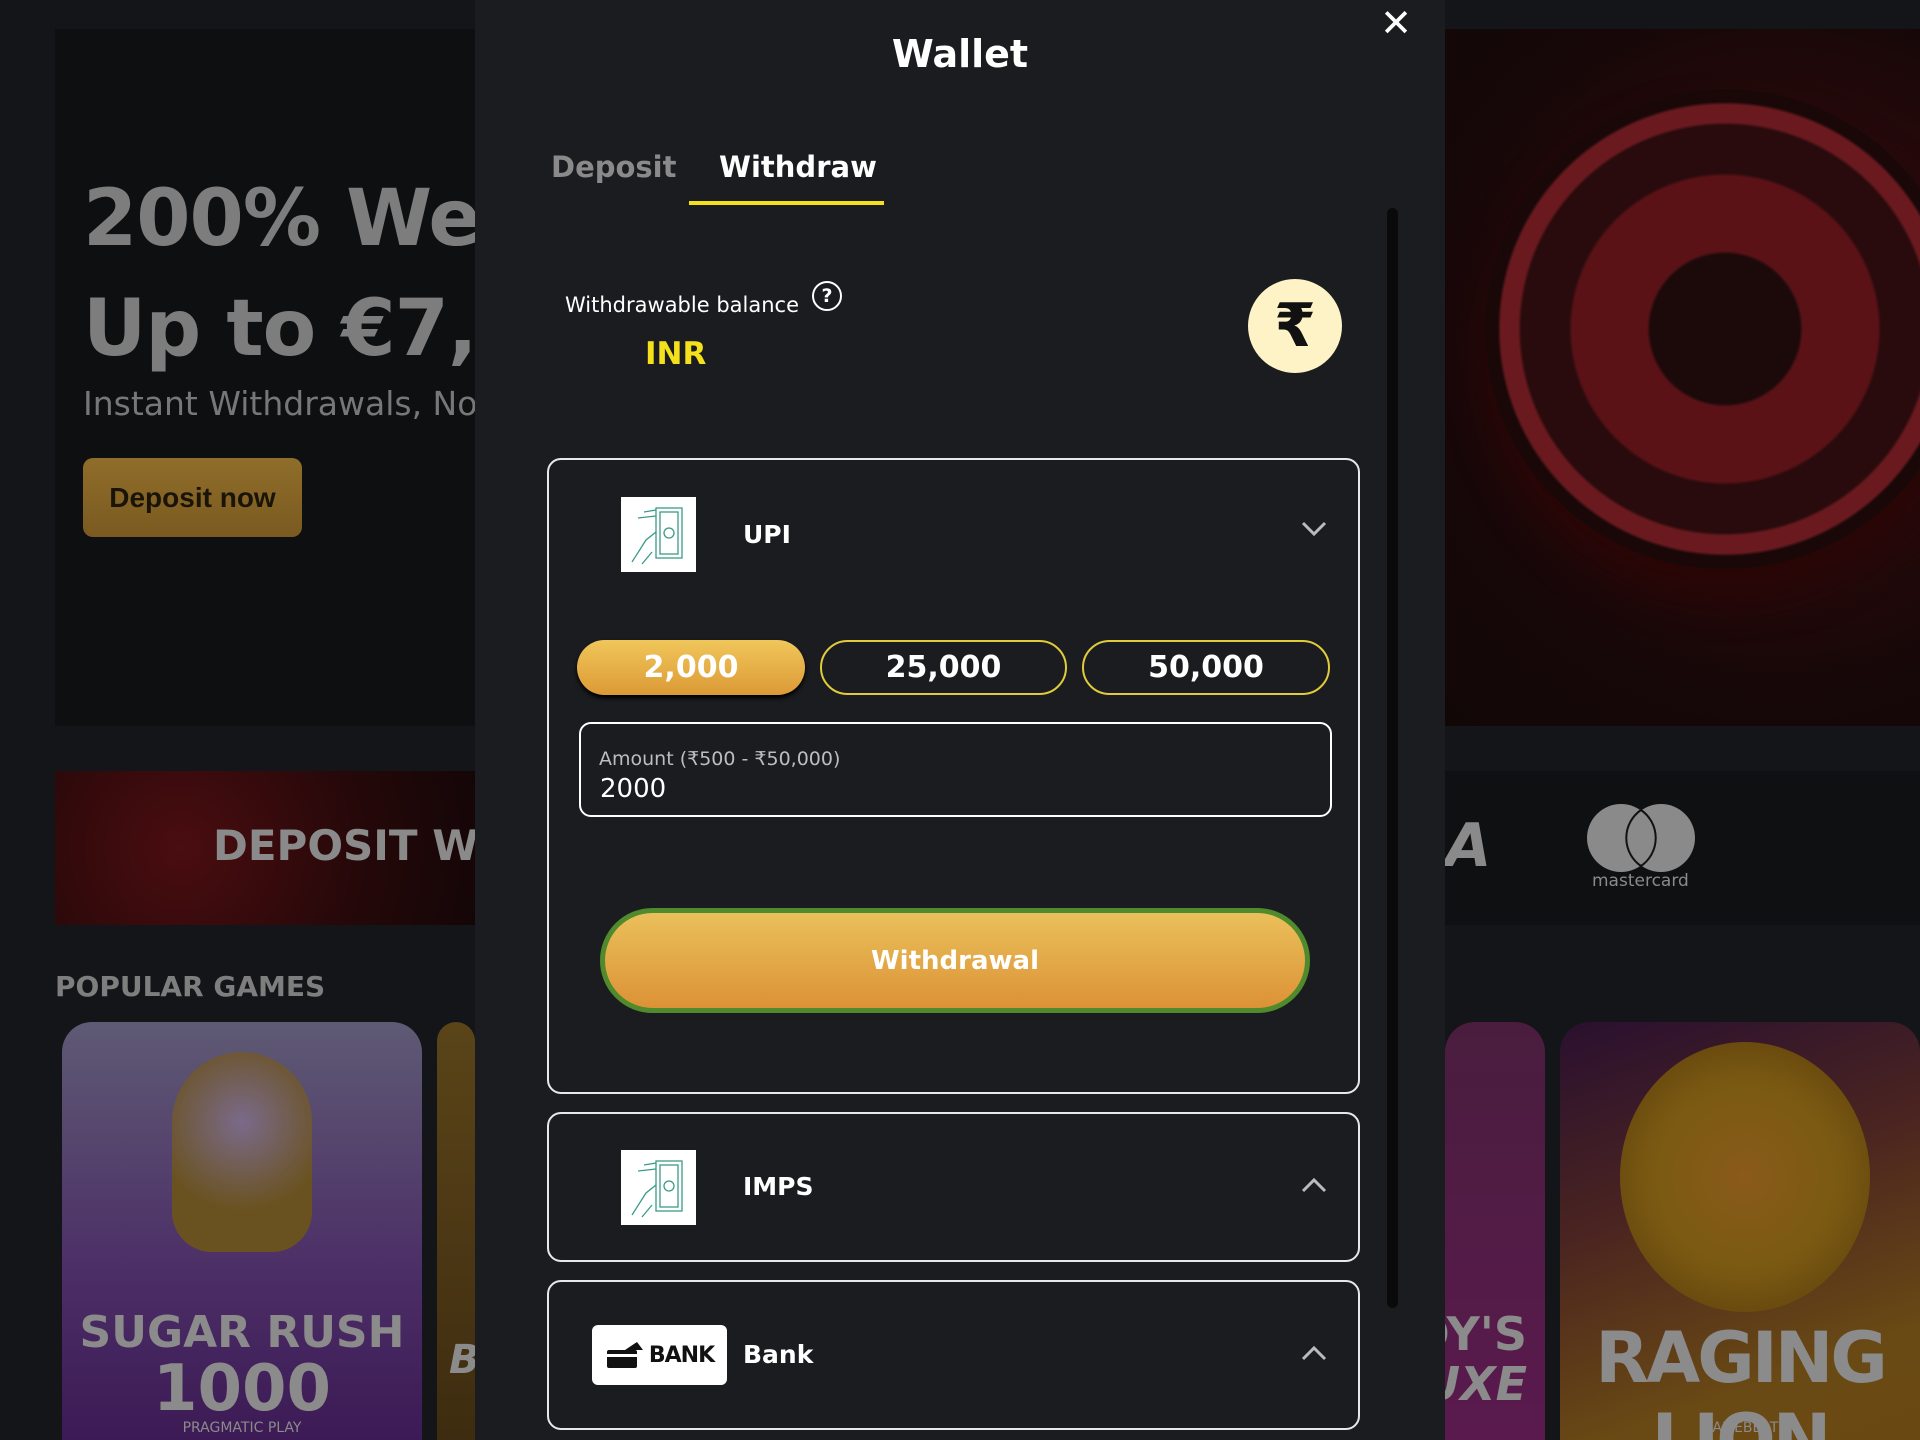 The height and width of the screenshot is (1440, 1920). Describe the element at coordinates (1702, 329) in the screenshot. I see `roulette-wheel-image` at that location.